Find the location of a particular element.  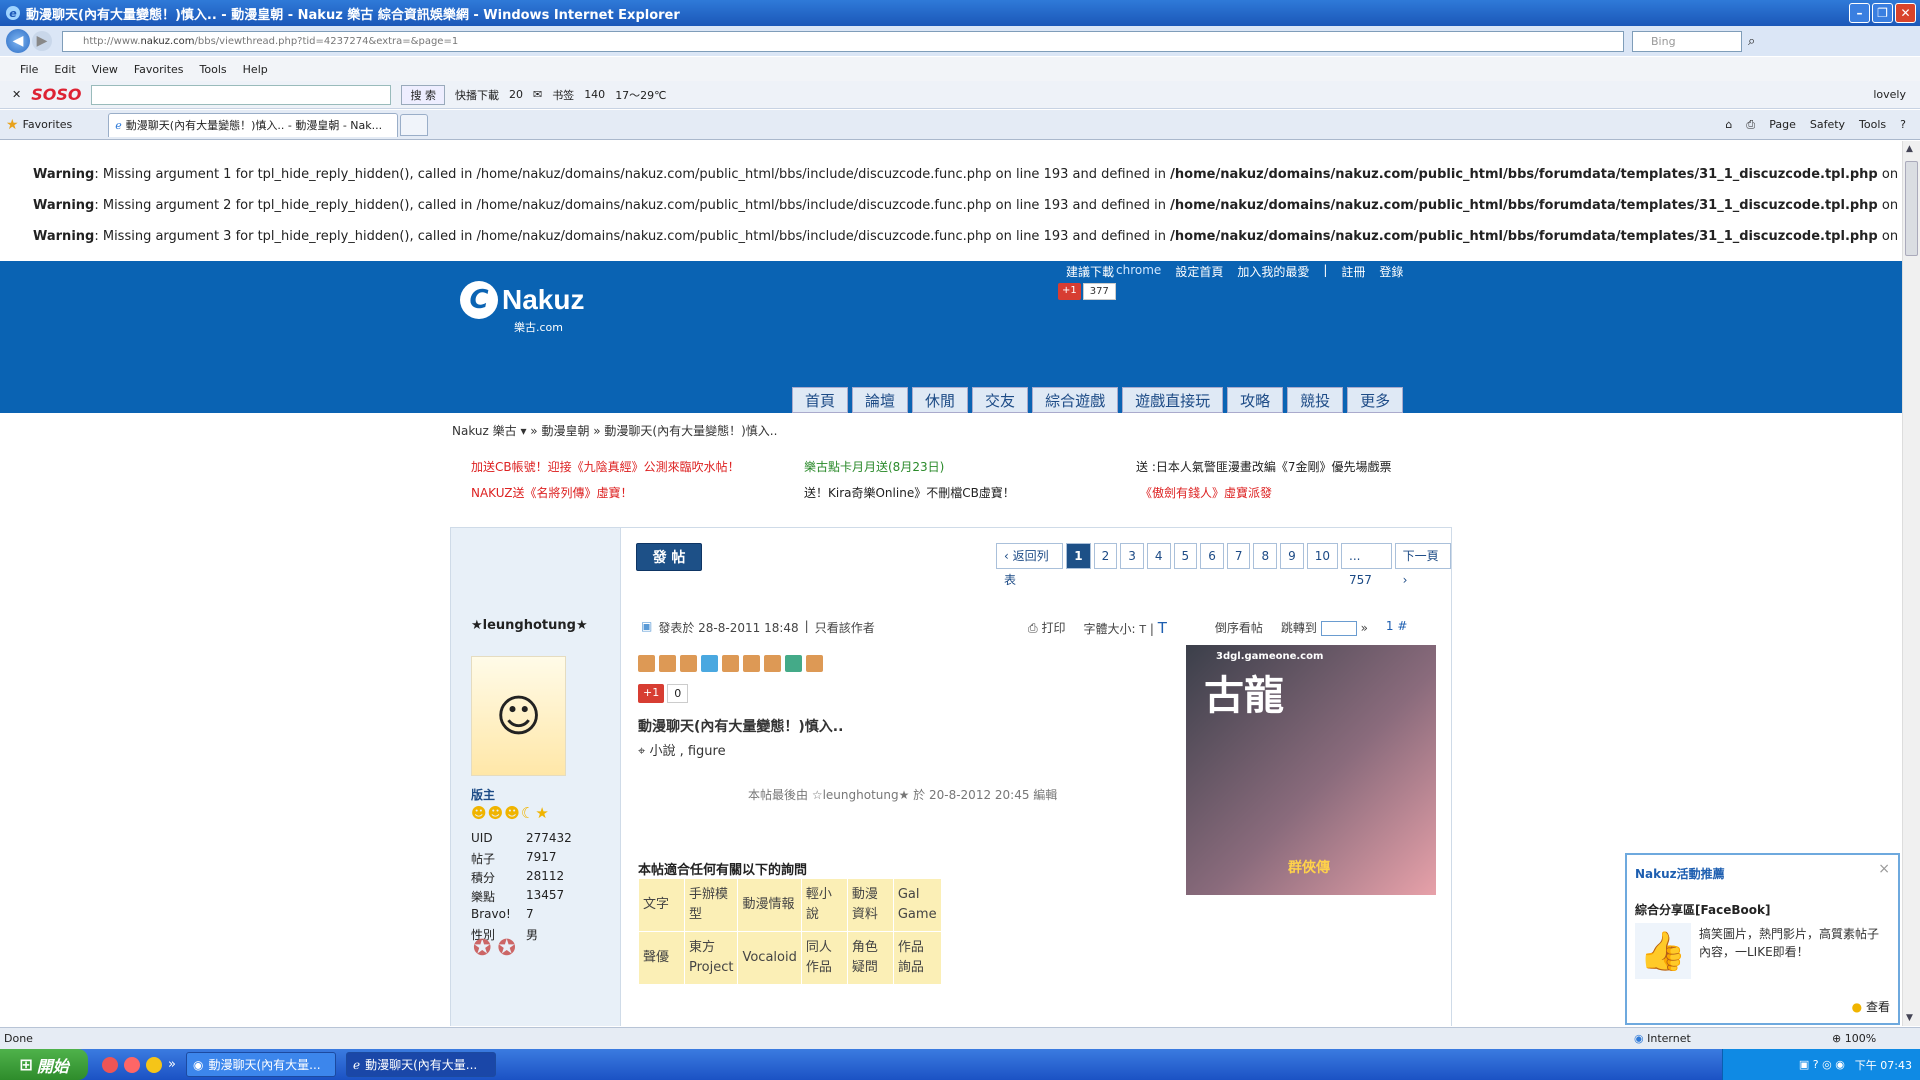

new-tab-button is located at coordinates (414, 124).